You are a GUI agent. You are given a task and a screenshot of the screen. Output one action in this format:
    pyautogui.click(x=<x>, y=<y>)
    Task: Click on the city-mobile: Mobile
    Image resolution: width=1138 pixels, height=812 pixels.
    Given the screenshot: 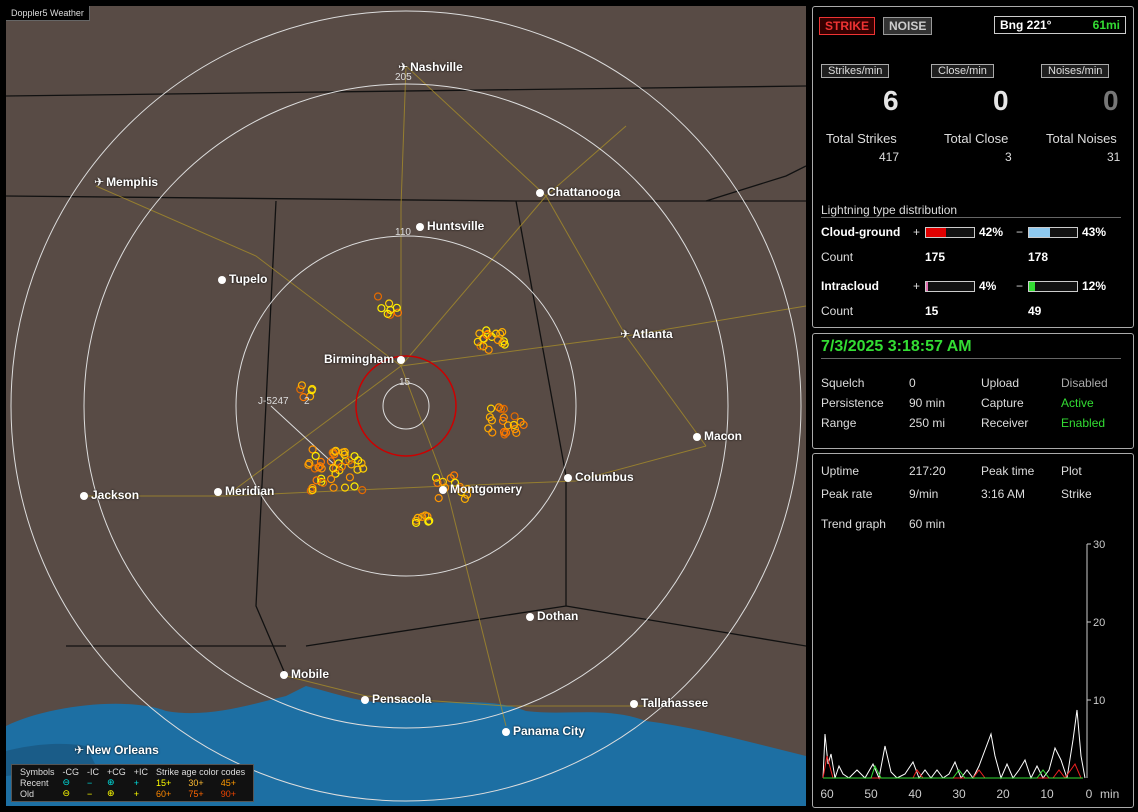 What is the action you would take?
    pyautogui.click(x=304, y=674)
    